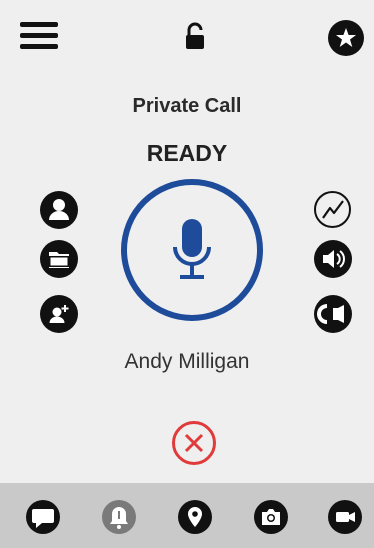 Image resolution: width=374 pixels, height=548 pixels. I want to click on microphone-icon, so click(192, 249).